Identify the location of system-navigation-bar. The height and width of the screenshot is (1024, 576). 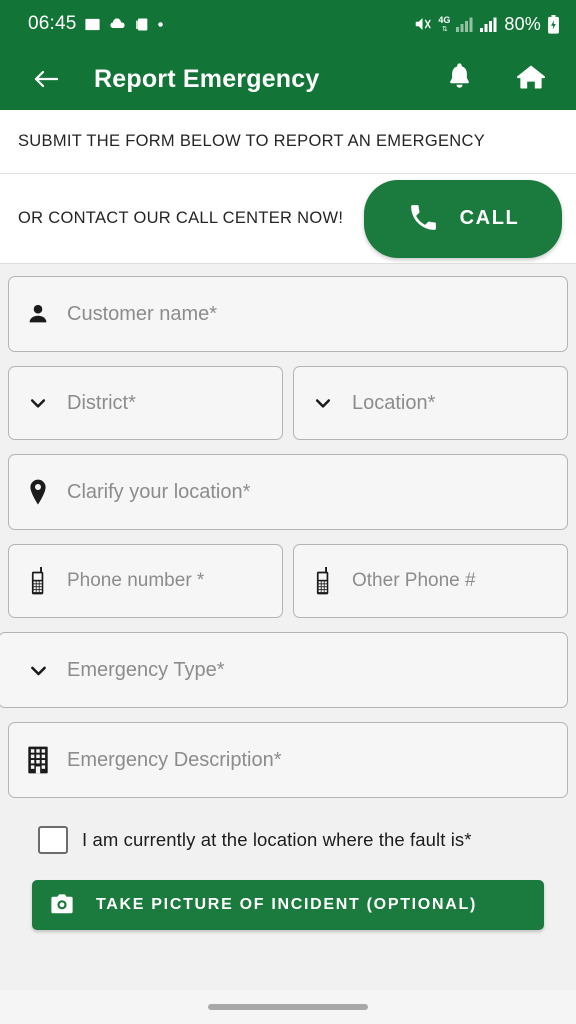
(288, 1007).